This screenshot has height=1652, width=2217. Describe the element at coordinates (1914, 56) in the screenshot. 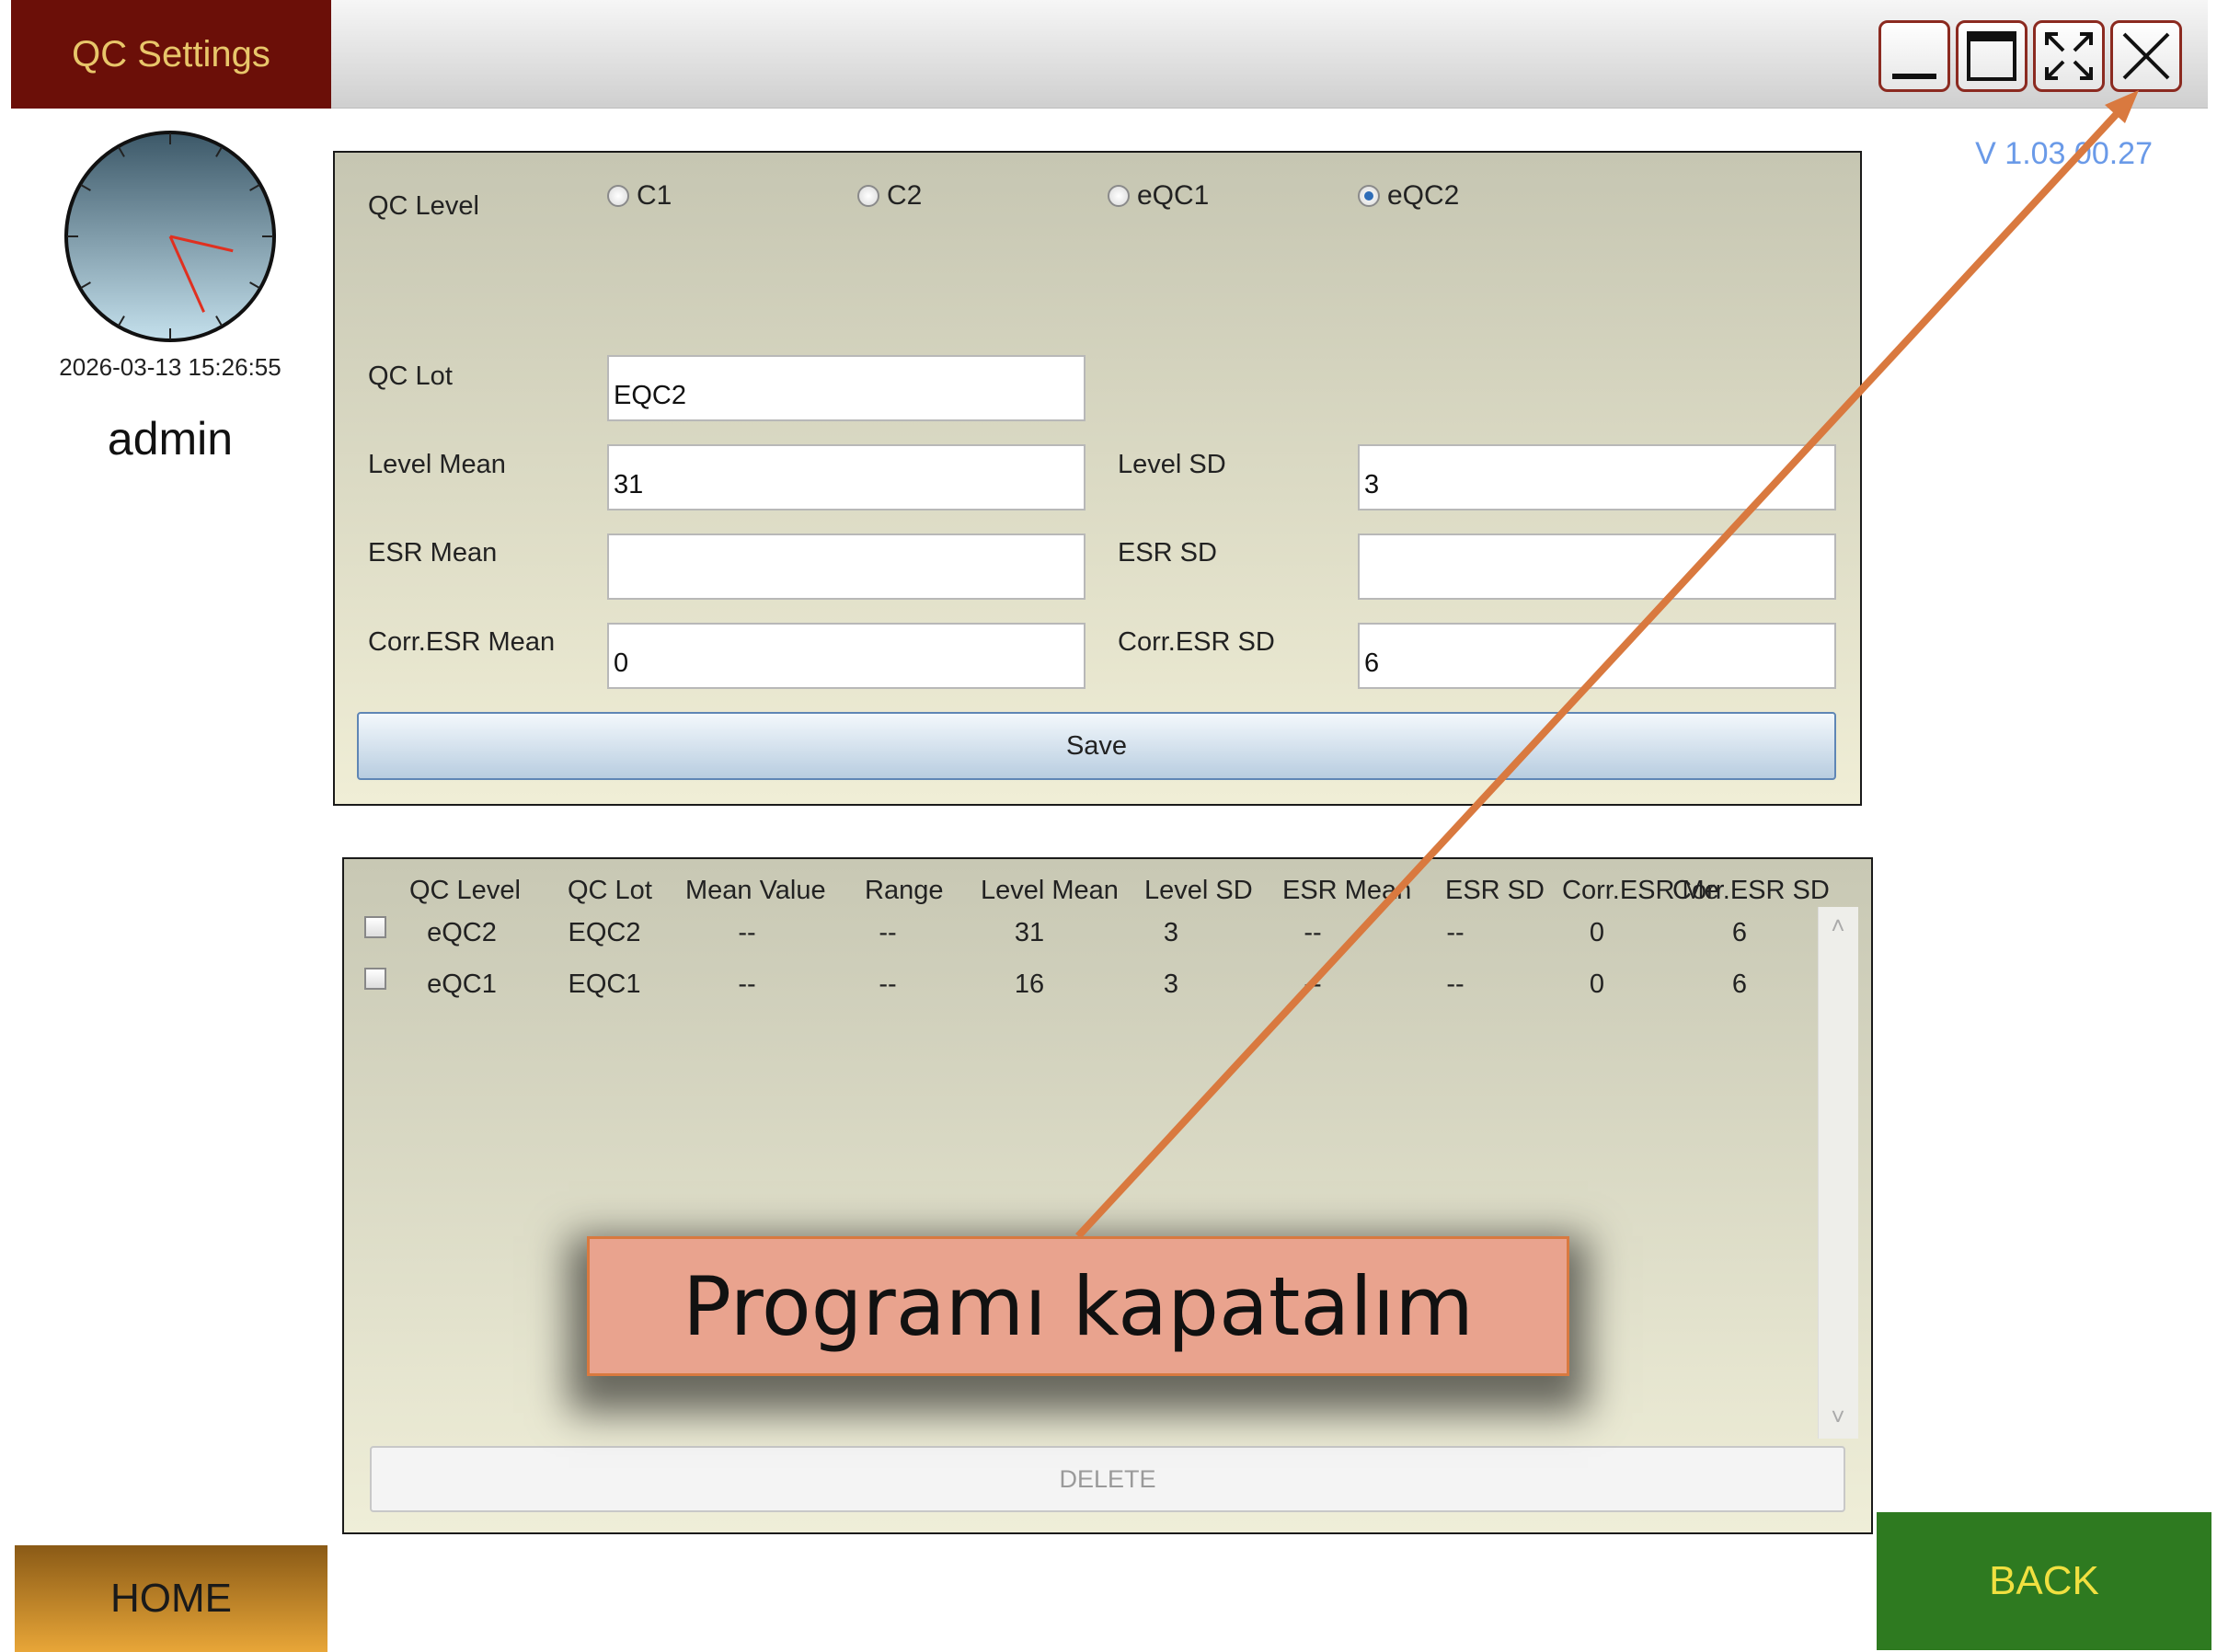

I see `minimize-button` at that location.